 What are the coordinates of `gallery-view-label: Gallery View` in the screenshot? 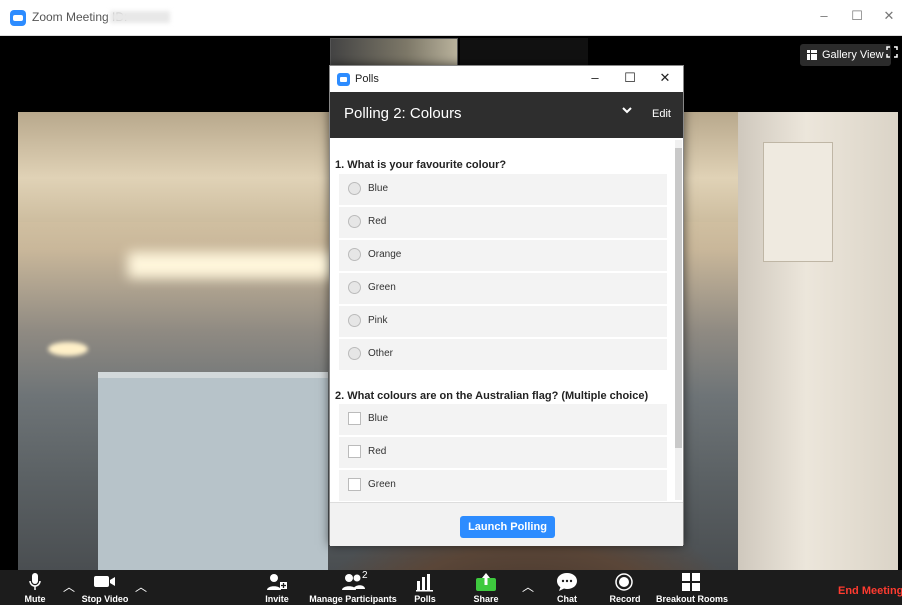 It's located at (853, 55).